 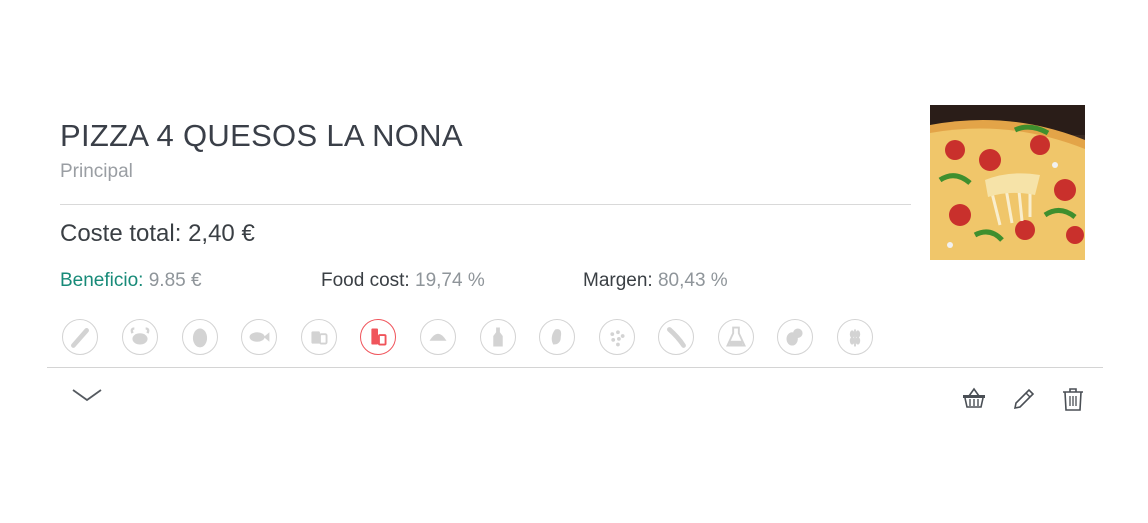 What do you see at coordinates (655, 281) in the screenshot?
I see `metric-margin: Margen: 80,43 %` at bounding box center [655, 281].